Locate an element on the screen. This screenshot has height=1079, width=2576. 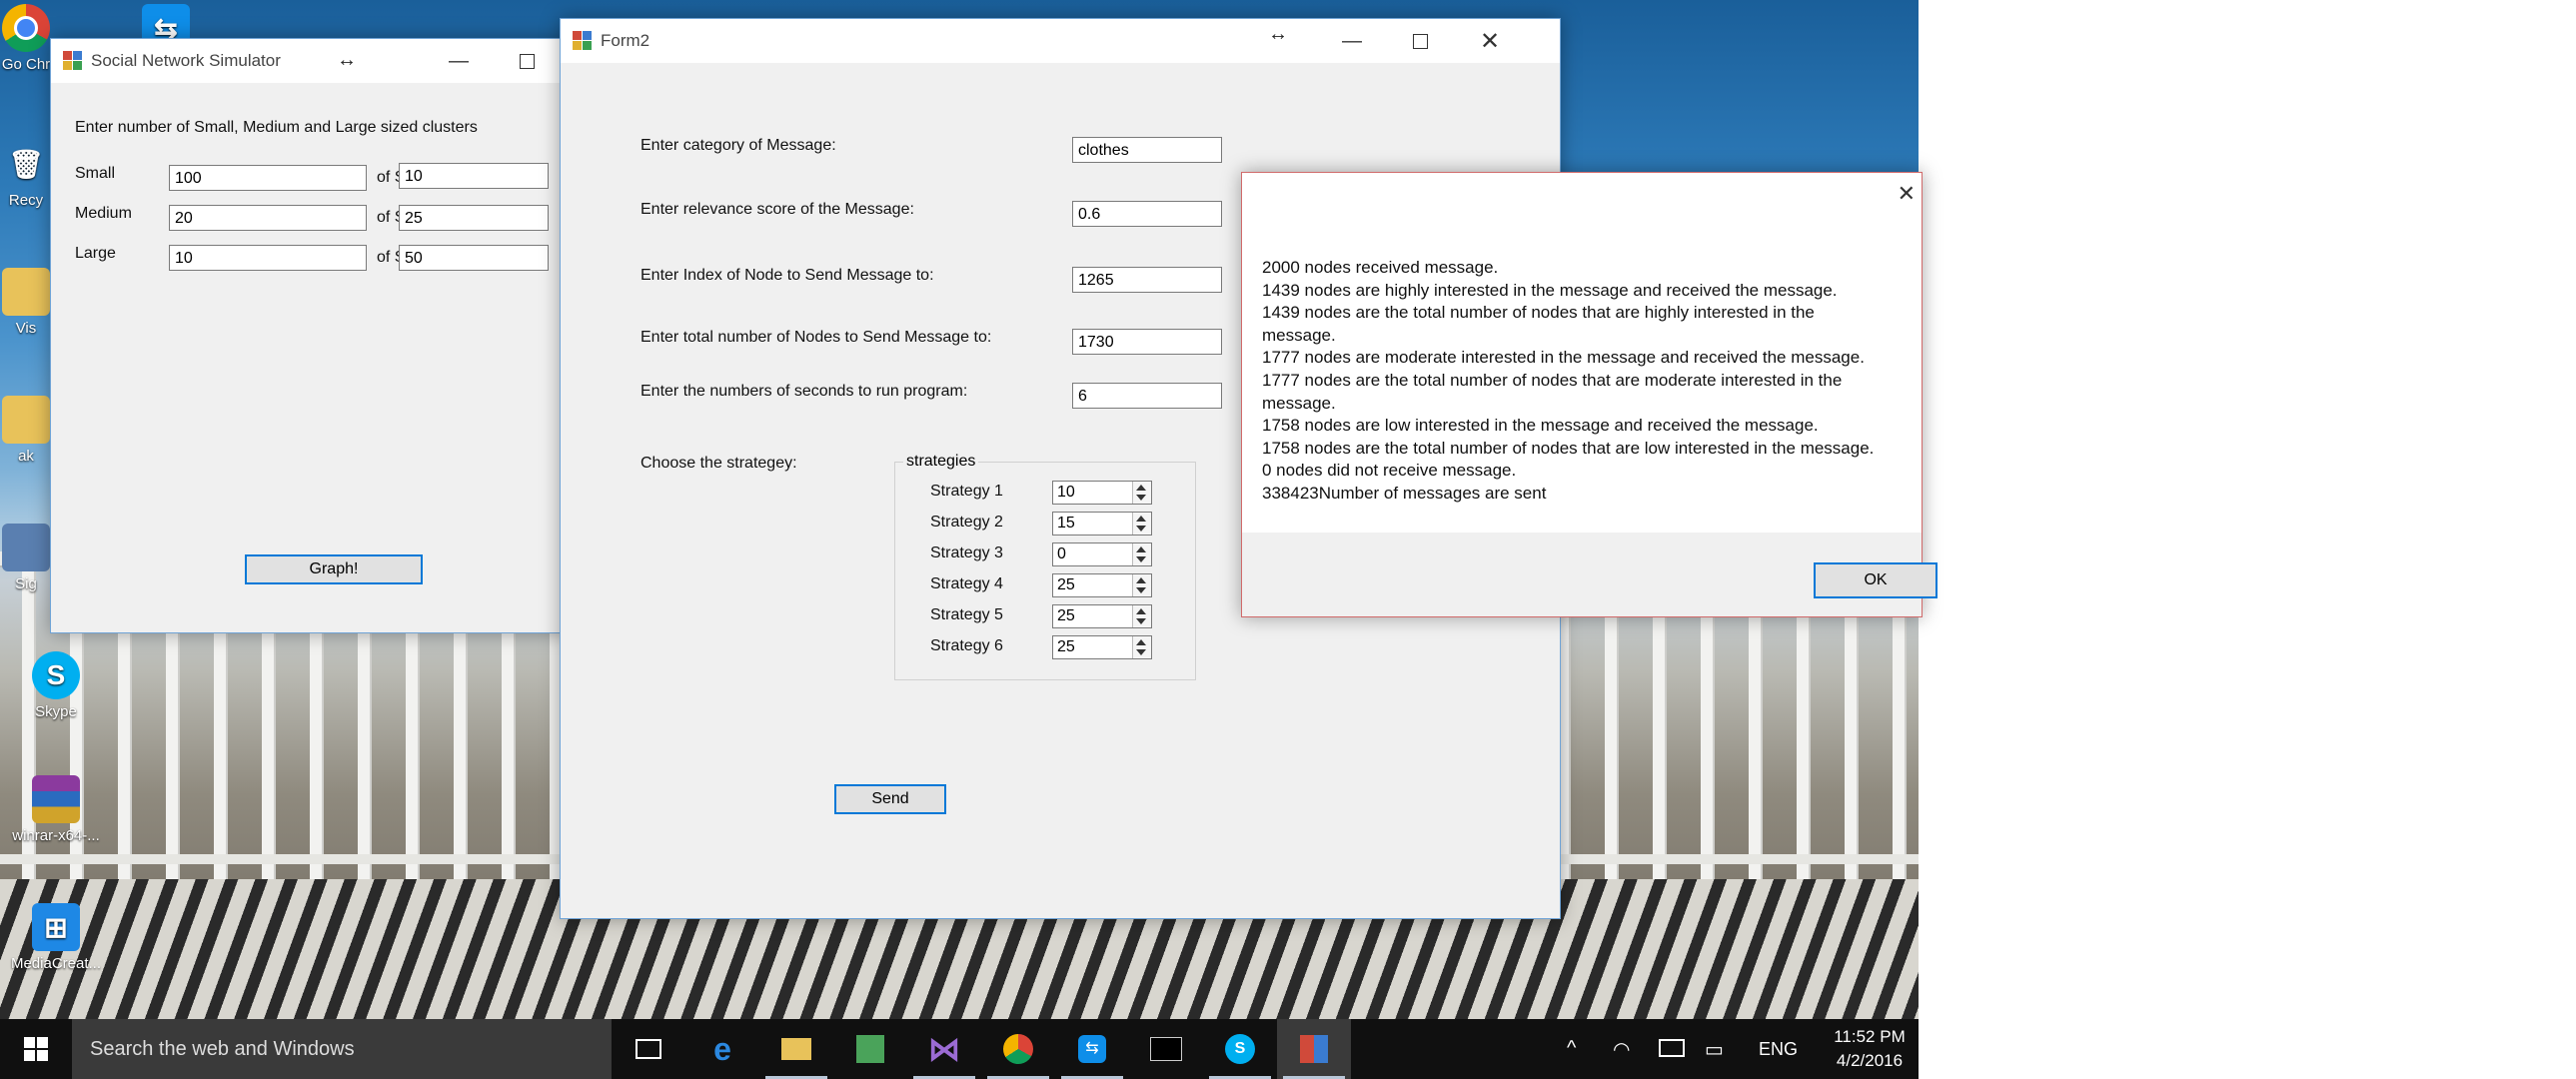
show-hidden-icons-icon: ^ is located at coordinates (1571, 1048).